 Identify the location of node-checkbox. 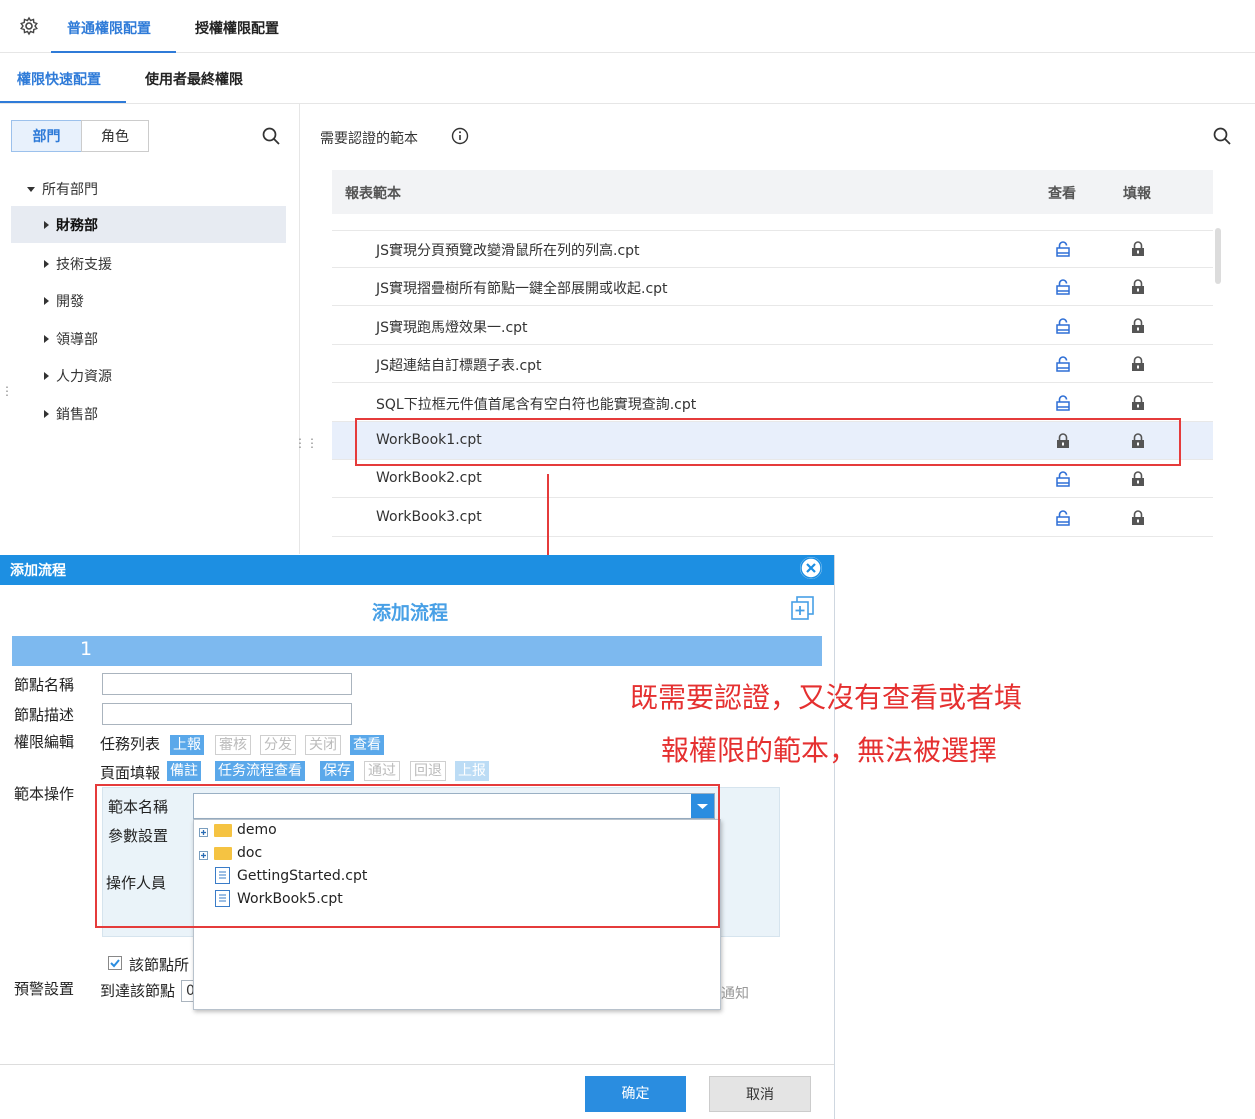
(115, 963).